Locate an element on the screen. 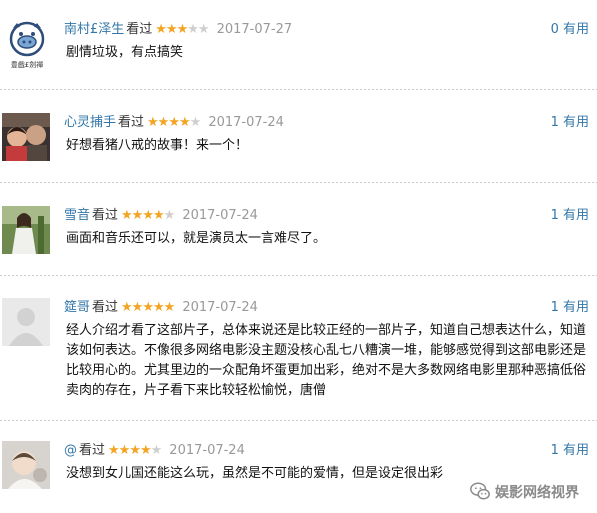  comment-text: 画面和音乐还可以，就是演员太一言难尽了。 is located at coordinates (196, 238).